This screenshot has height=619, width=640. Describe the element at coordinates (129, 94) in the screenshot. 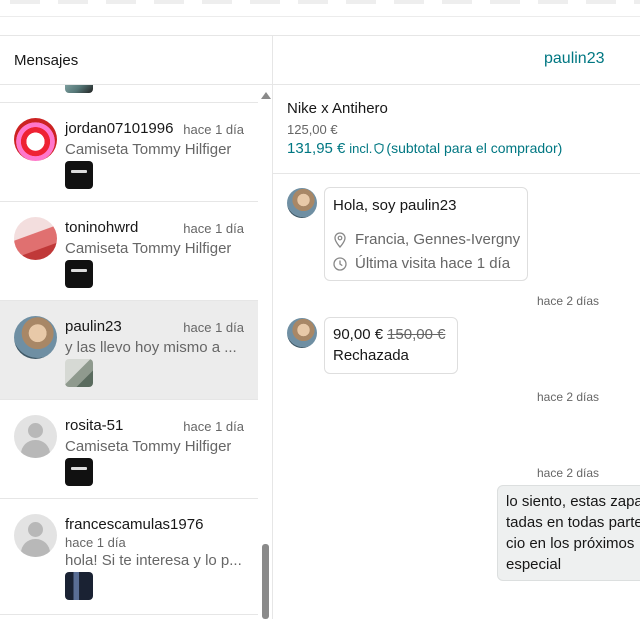

I see `conversation-partial` at that location.